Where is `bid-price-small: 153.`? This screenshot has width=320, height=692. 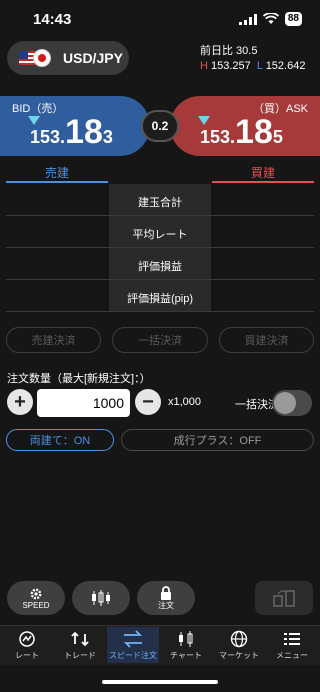
bid-price-small: 153. is located at coordinates (48, 137).